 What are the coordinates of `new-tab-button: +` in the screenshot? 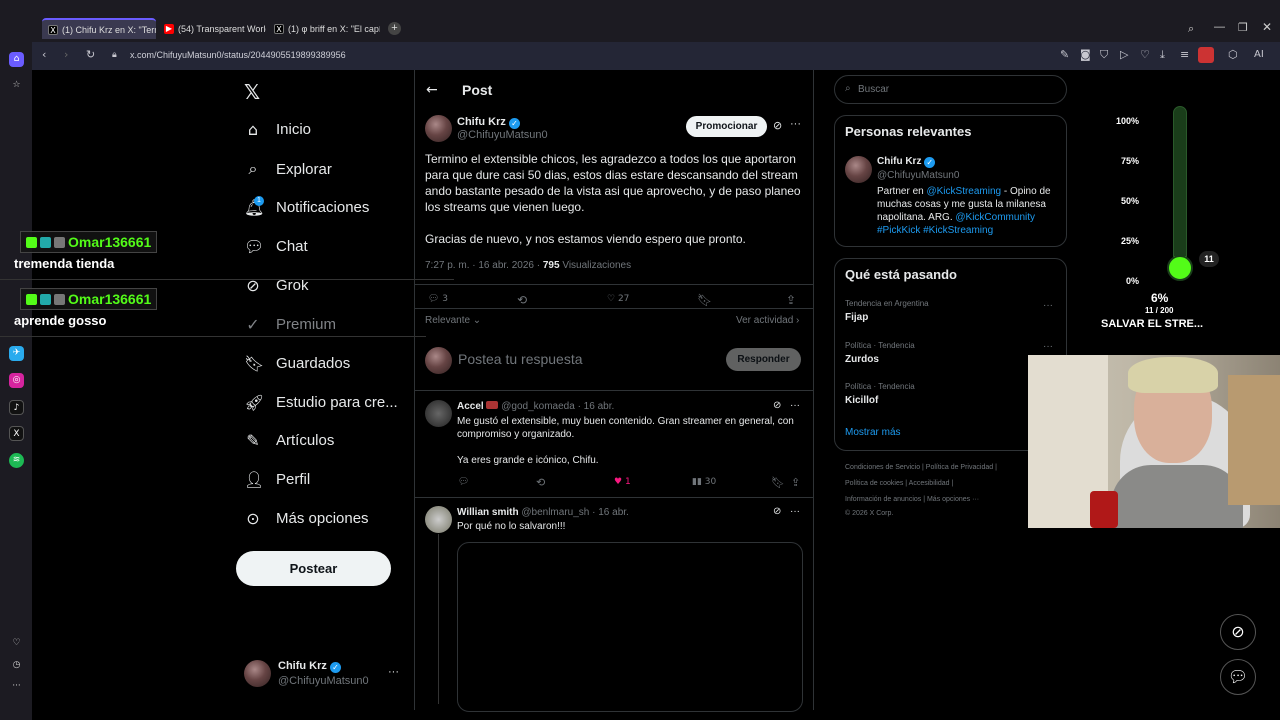 It's located at (394, 28).